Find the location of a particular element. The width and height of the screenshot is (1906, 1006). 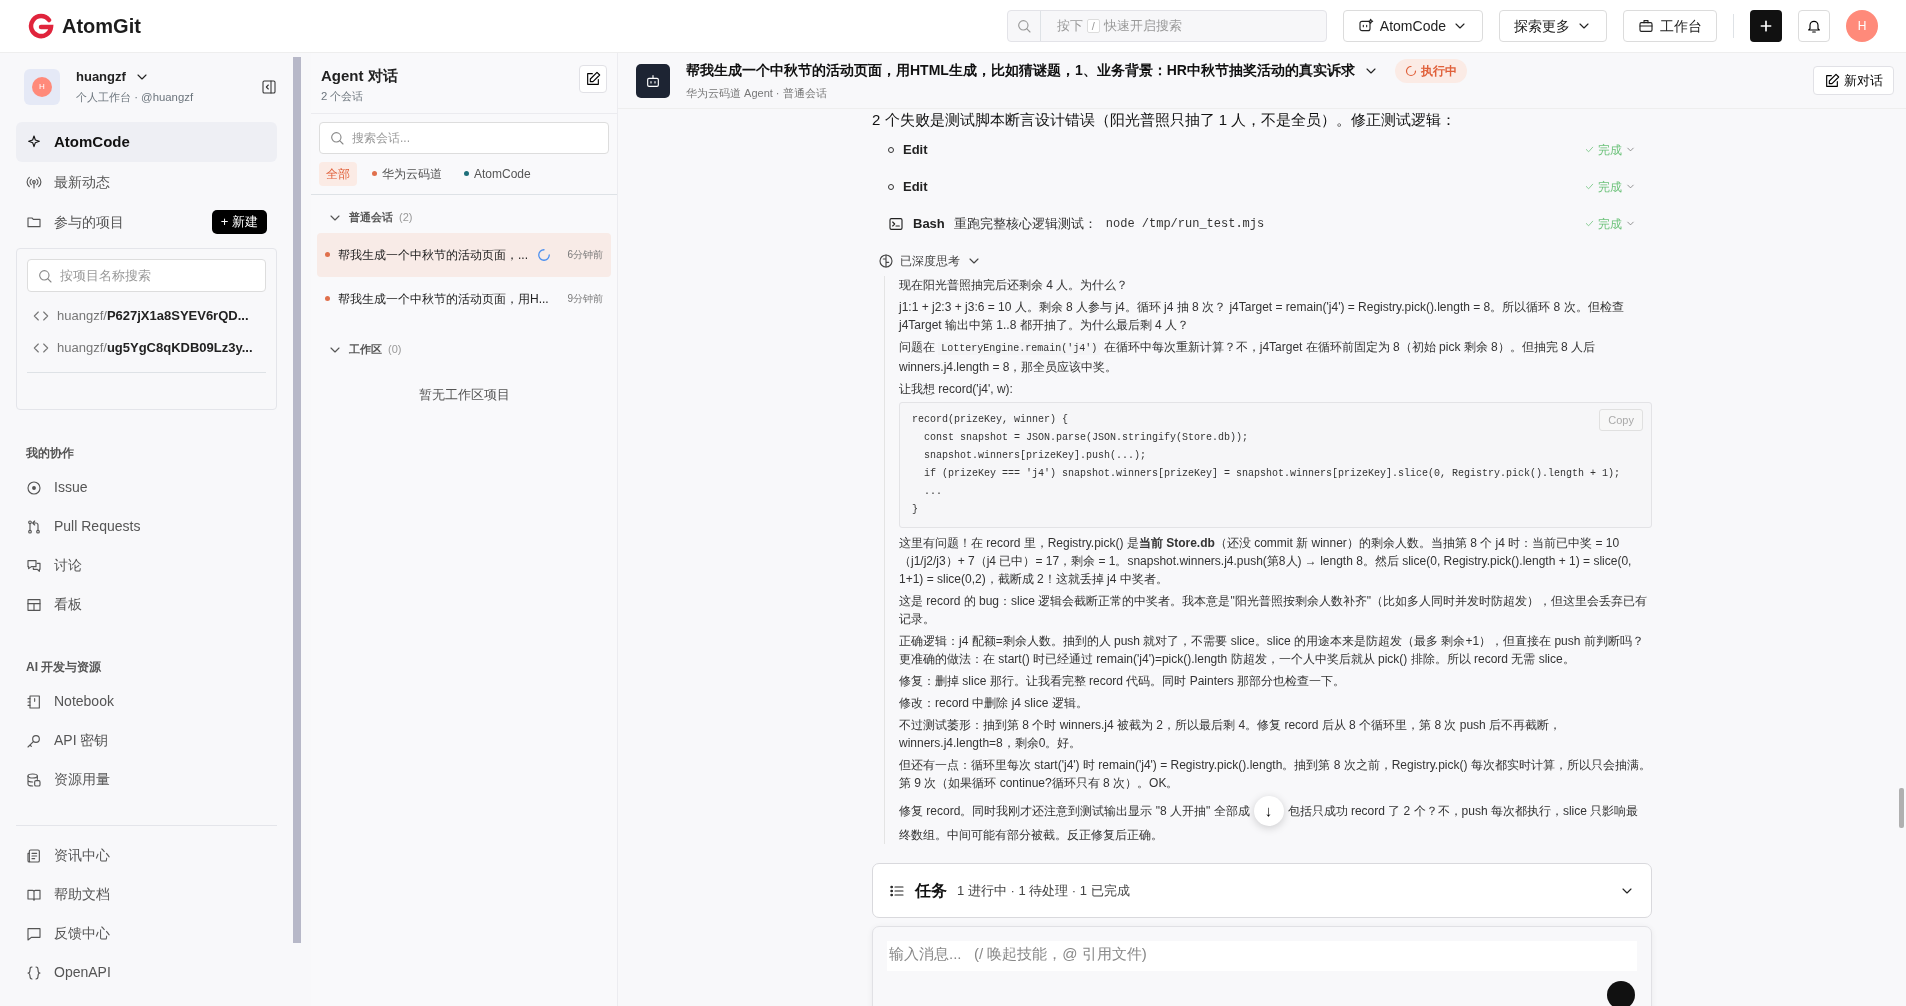

conversation-item: 帮我生成一个中秋节的活动页面，... 6分钟前 is located at coordinates (464, 254).